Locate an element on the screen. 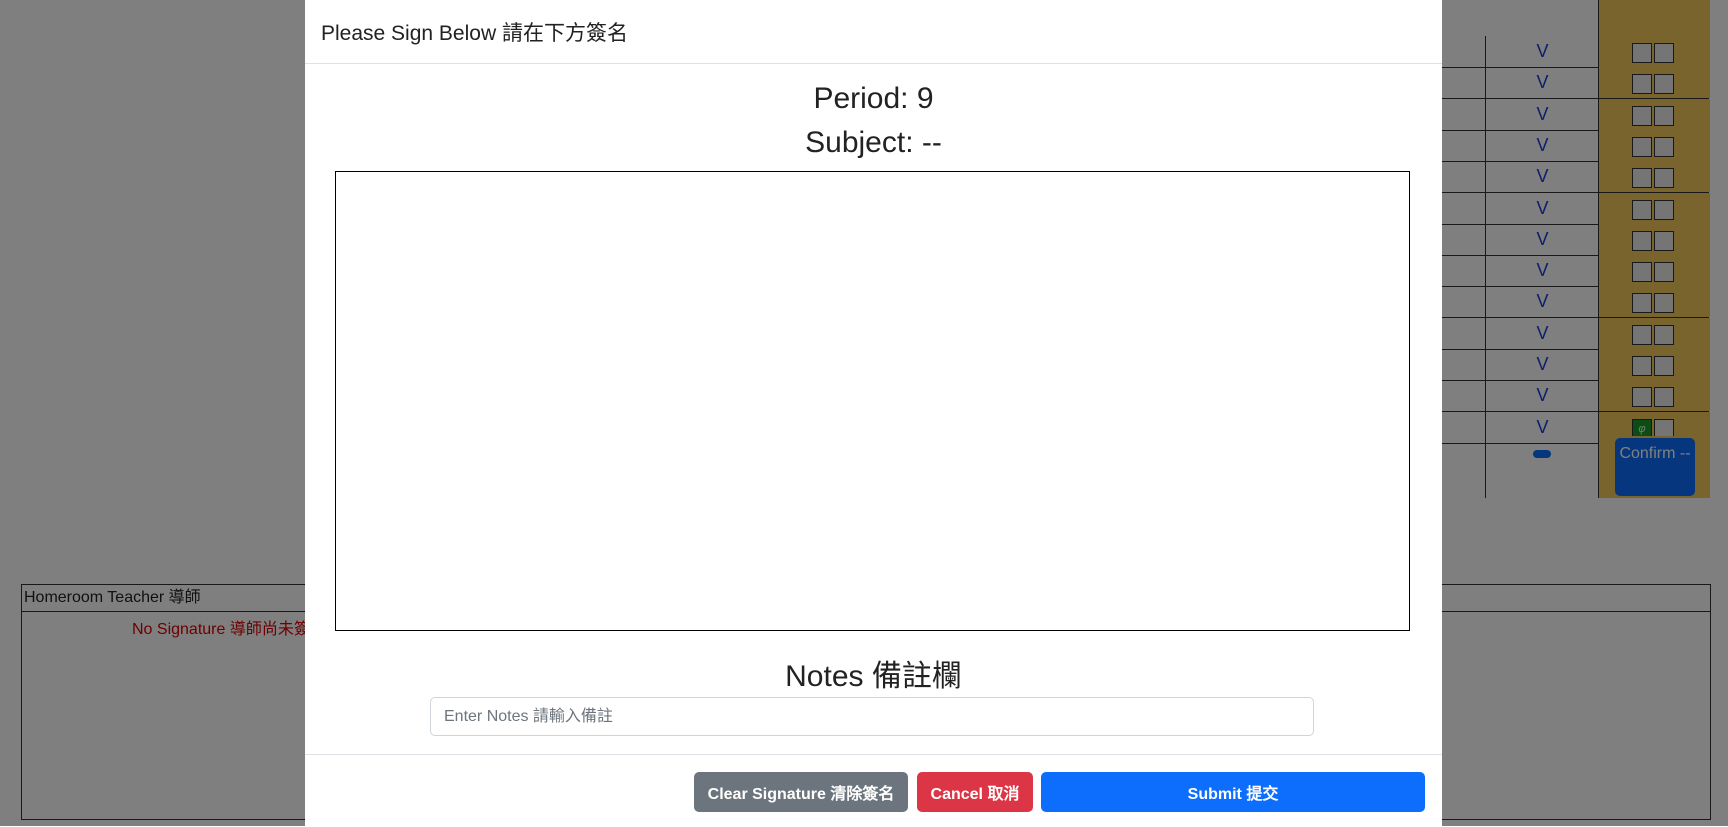 The height and width of the screenshot is (827, 1728). cancel-button: Cancel 取消 is located at coordinates (975, 792).